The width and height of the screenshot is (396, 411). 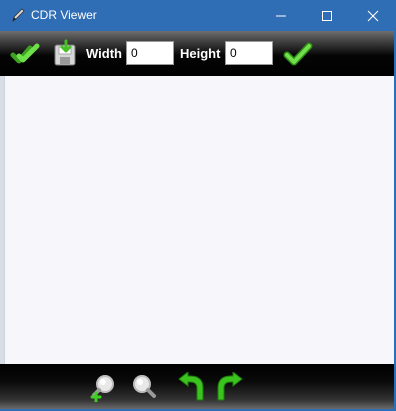 What do you see at coordinates (298, 54) in the screenshot?
I see `apply-check-icon` at bounding box center [298, 54].